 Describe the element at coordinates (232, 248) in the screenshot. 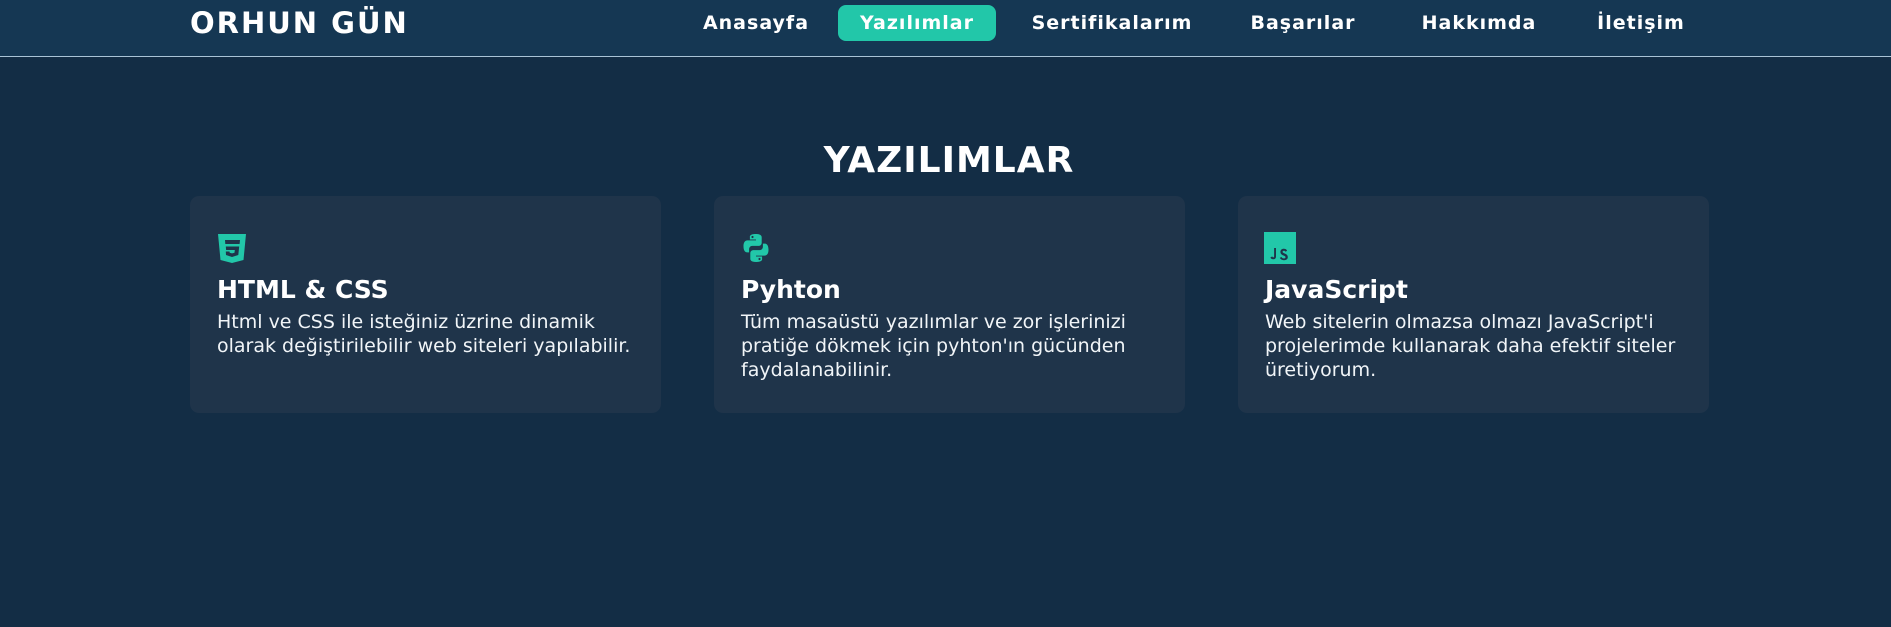

I see `css3-icon` at that location.